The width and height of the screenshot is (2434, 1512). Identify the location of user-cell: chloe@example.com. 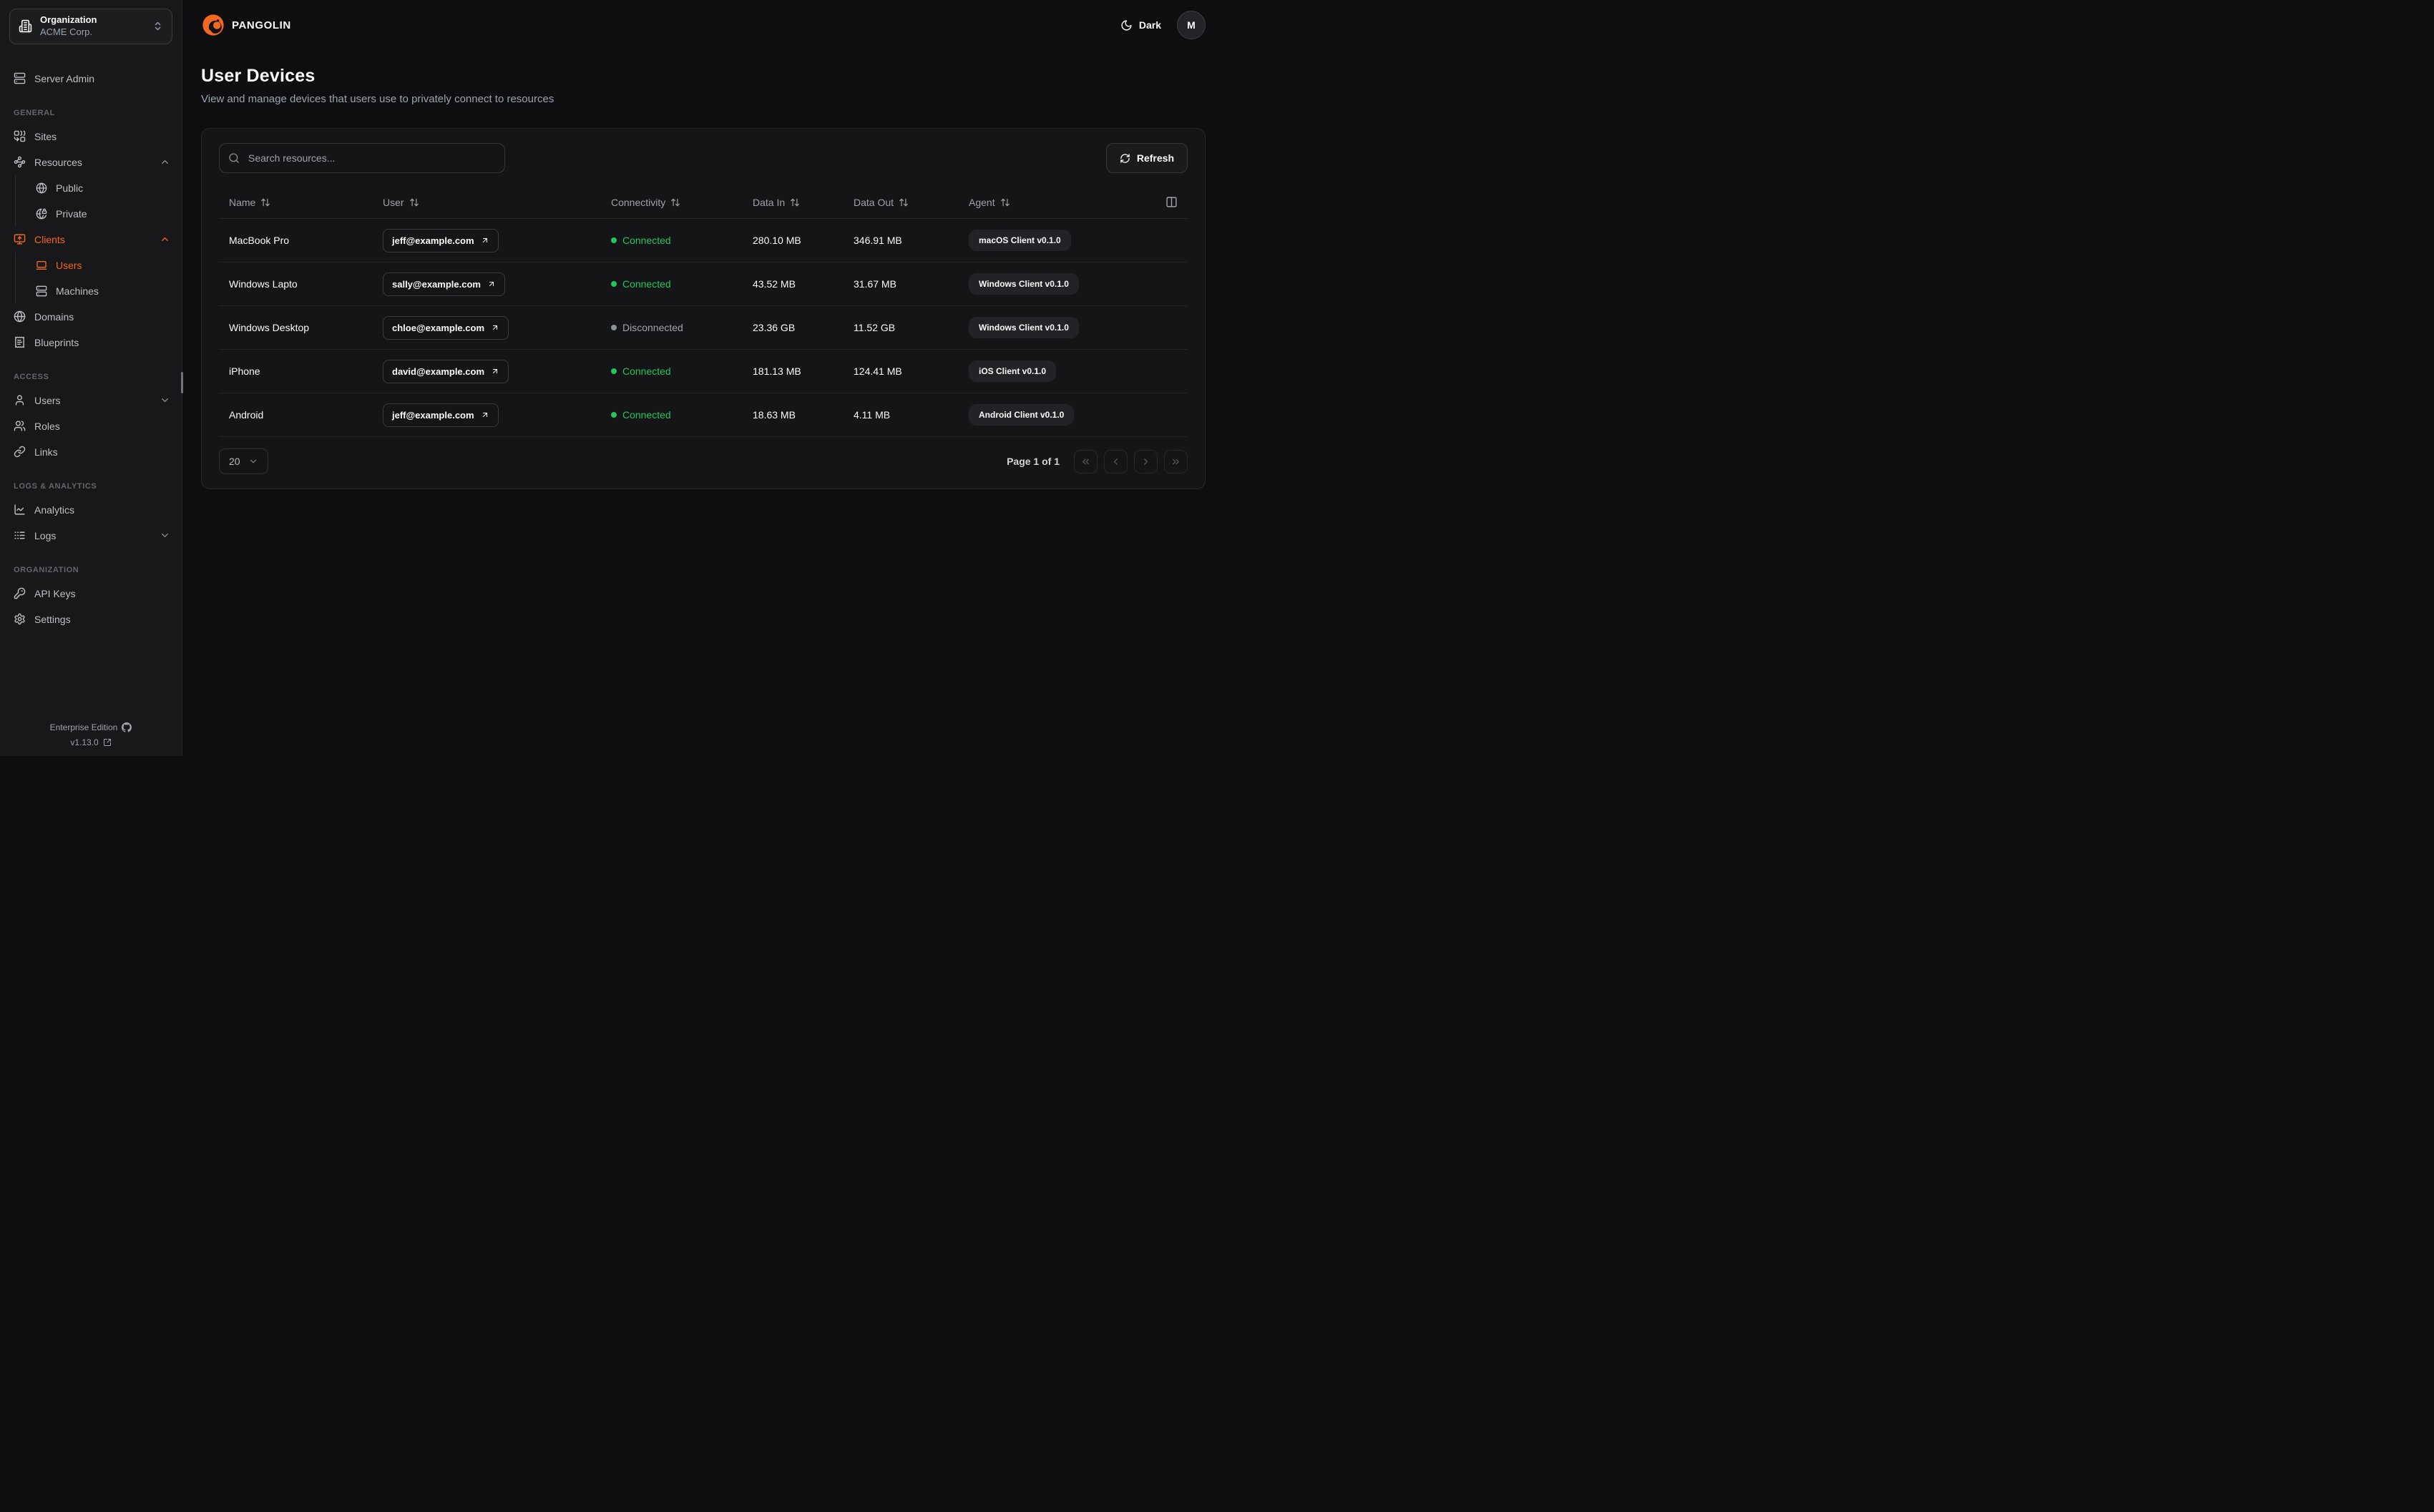
(497, 327).